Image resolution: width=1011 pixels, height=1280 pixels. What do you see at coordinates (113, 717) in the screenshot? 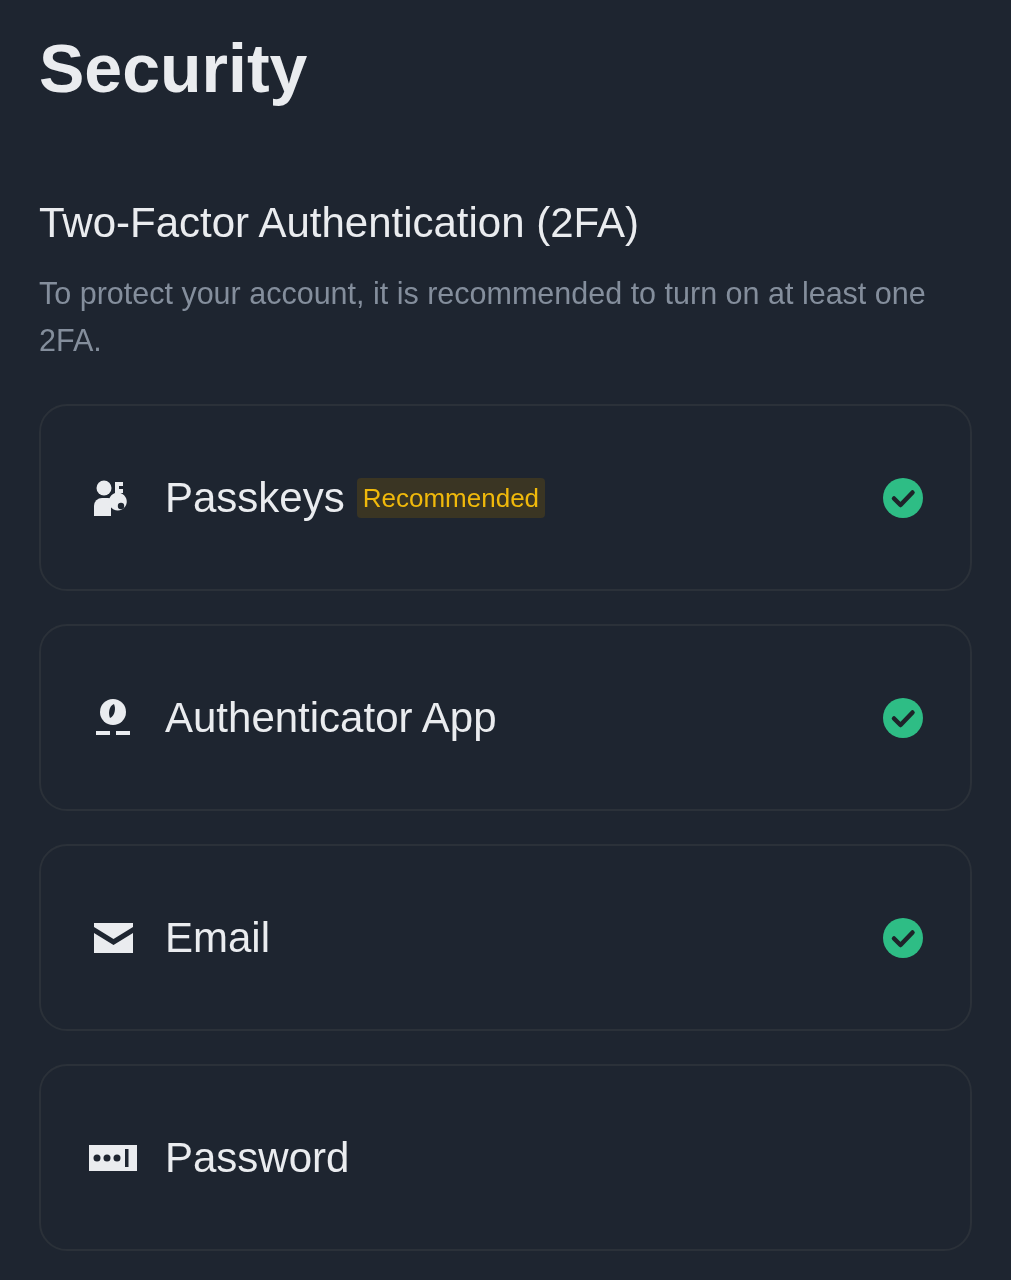
I see `authenticator-icon` at bounding box center [113, 717].